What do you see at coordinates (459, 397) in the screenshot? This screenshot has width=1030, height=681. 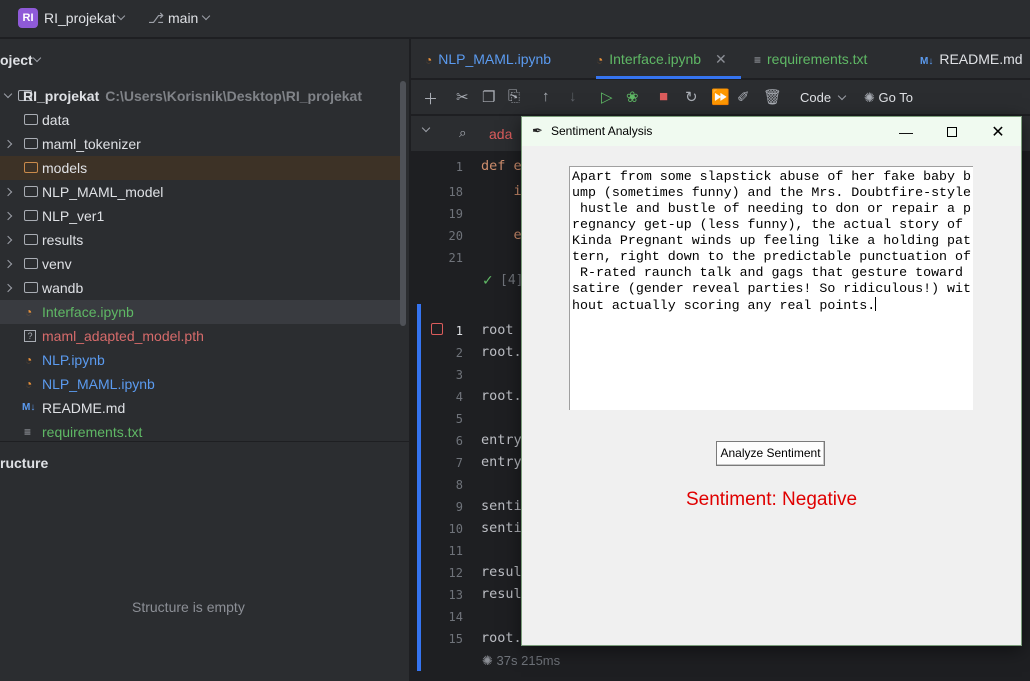 I see `line-number: 4` at bounding box center [459, 397].